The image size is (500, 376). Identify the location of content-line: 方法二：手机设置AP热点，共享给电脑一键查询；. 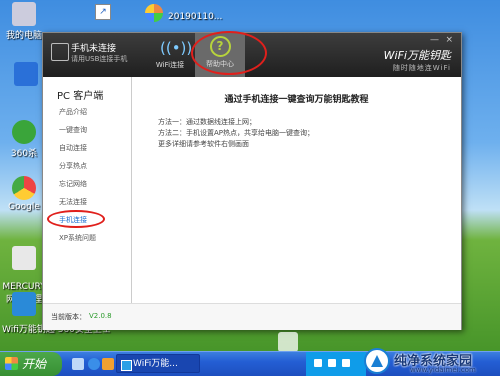
(236, 133).